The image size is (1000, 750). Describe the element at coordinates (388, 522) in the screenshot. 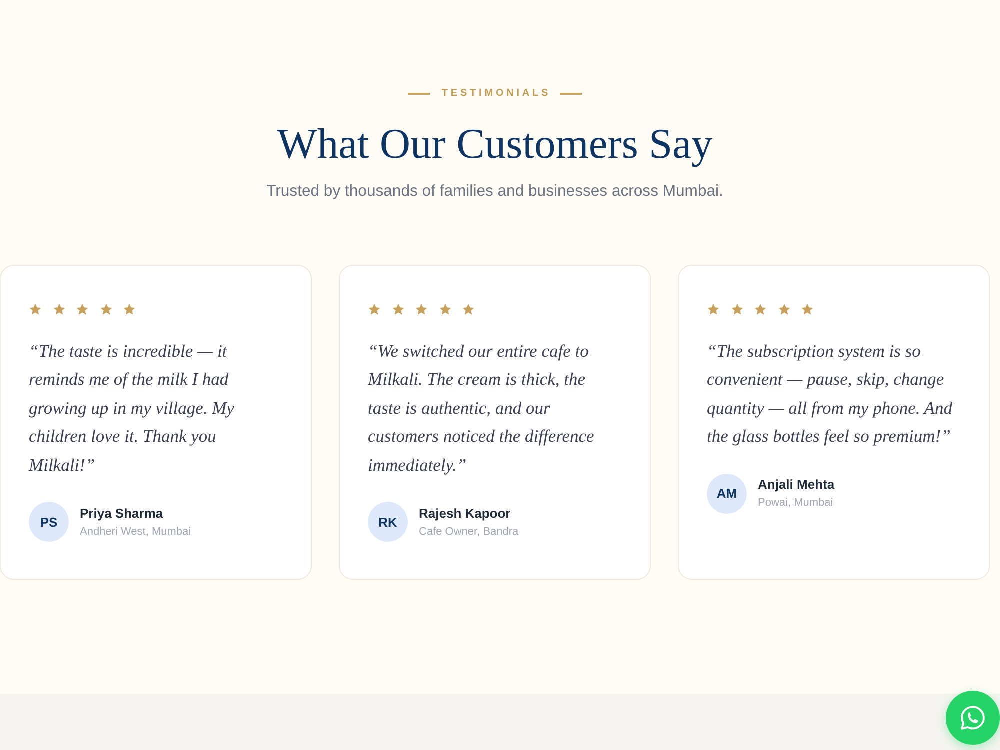

I see `avatar-initials: RK` at that location.